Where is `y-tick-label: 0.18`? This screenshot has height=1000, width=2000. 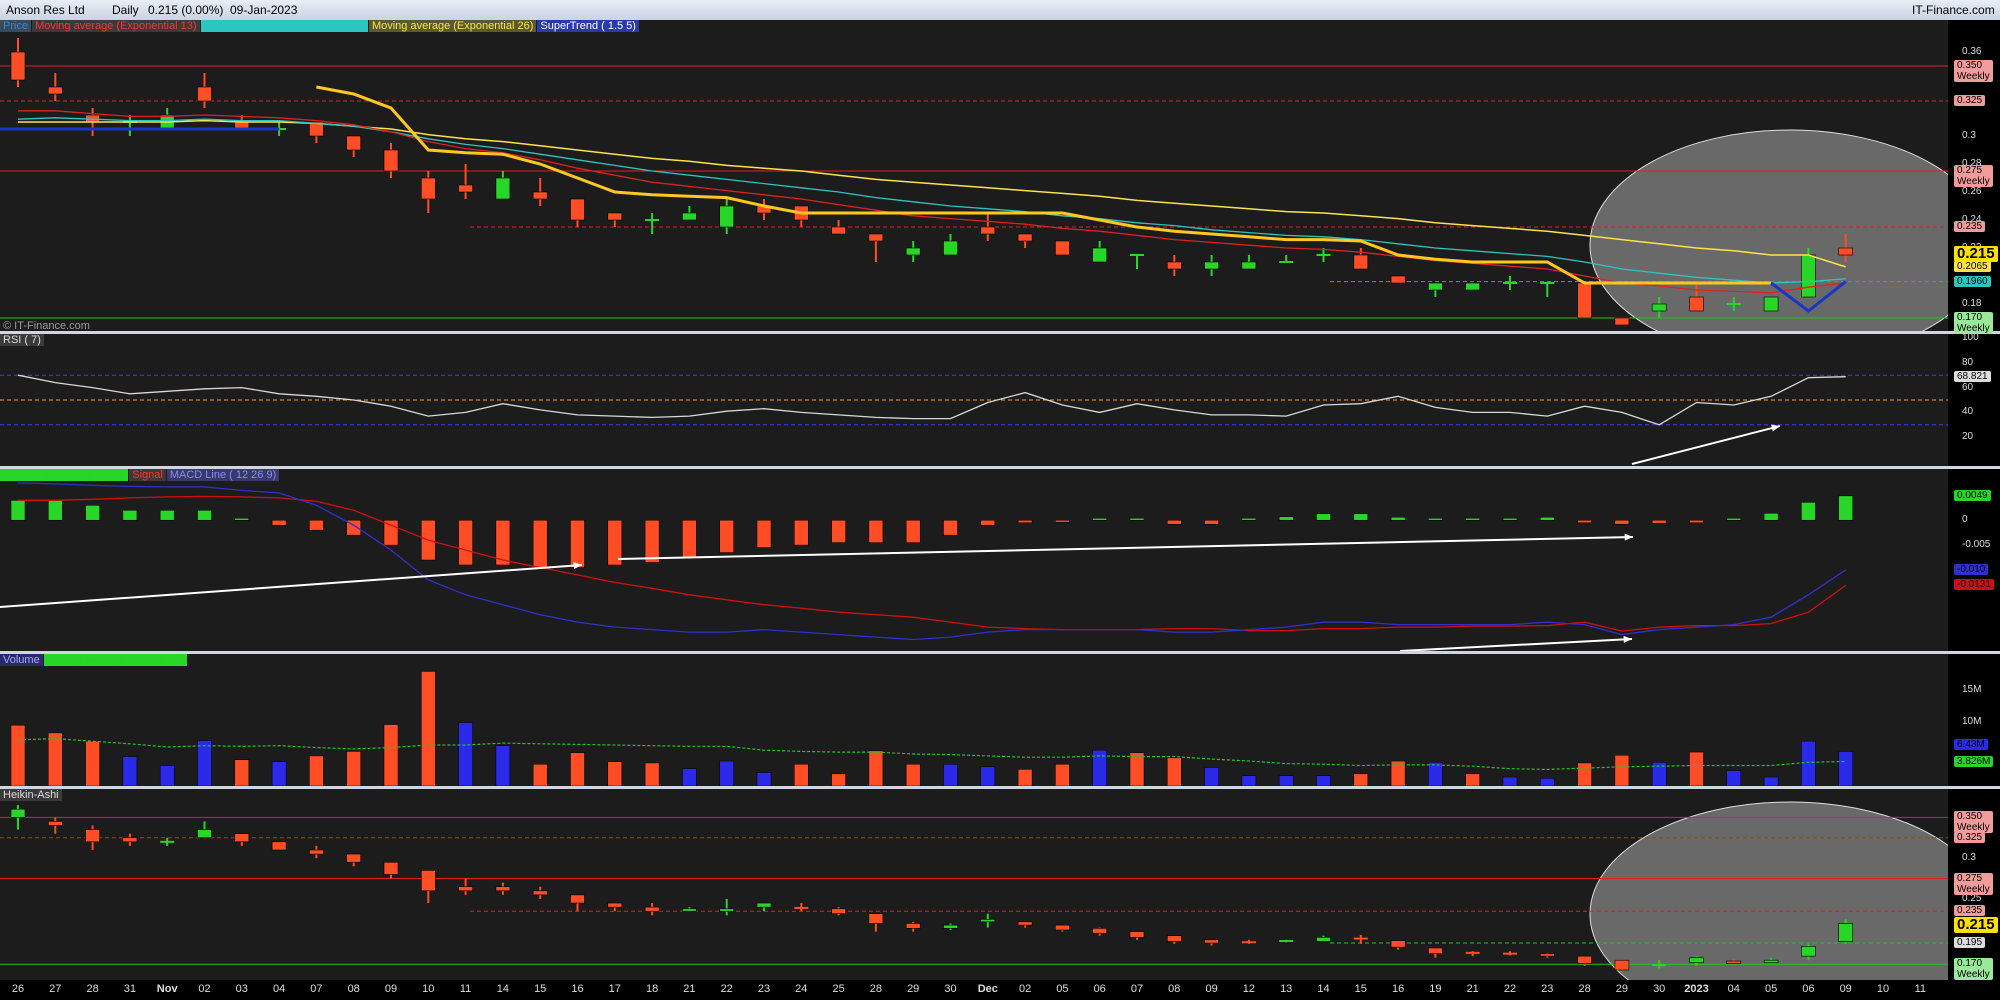
y-tick-label: 0.18 is located at coordinates (1972, 303).